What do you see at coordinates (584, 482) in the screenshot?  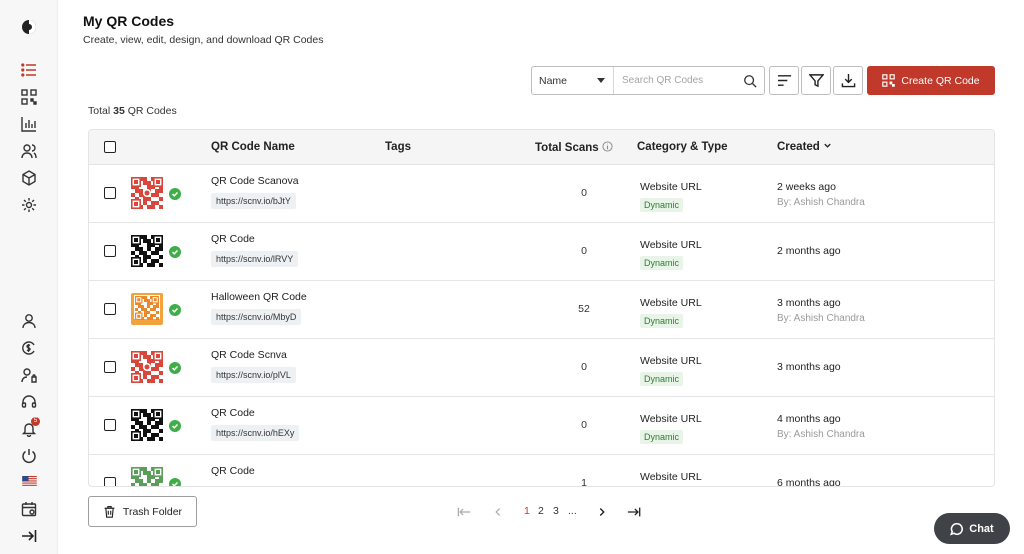 I see `total-scans: 1` at bounding box center [584, 482].